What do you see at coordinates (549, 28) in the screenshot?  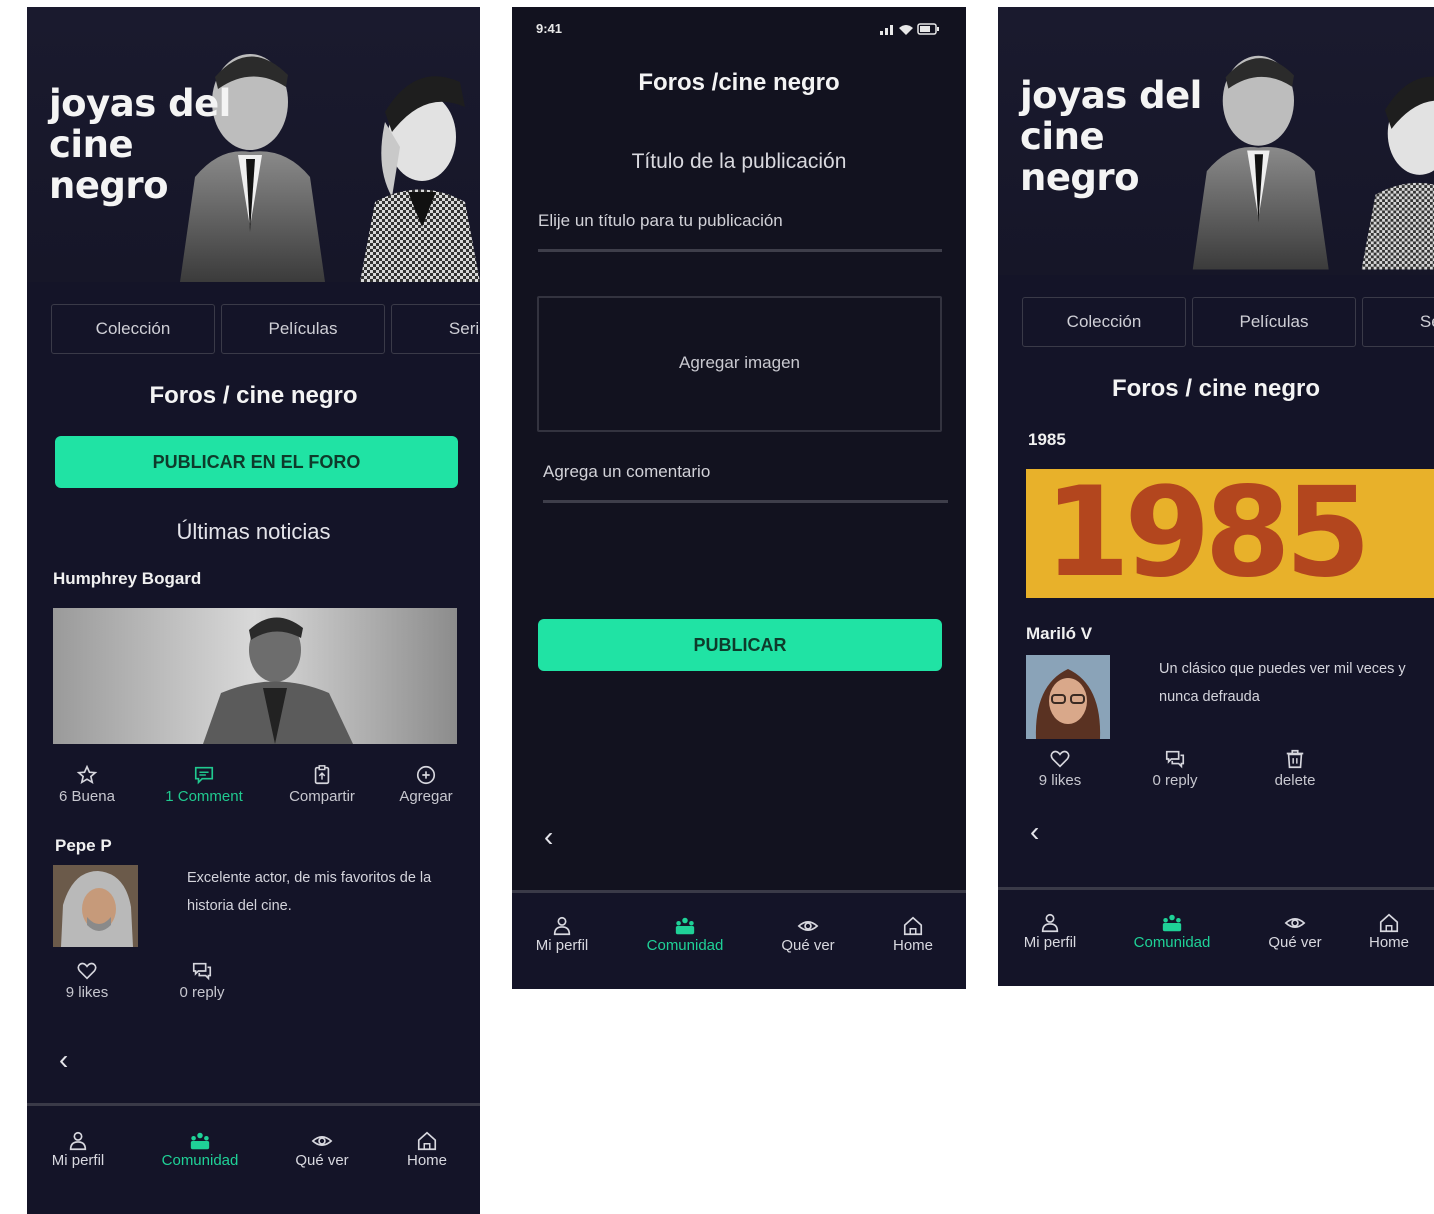 I see `status-time: 9:41` at bounding box center [549, 28].